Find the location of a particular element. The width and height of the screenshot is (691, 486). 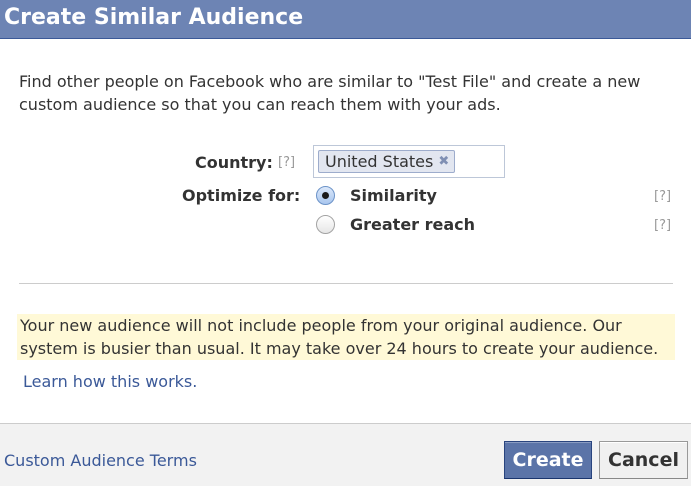

country-token-label: United States is located at coordinates (379, 161).